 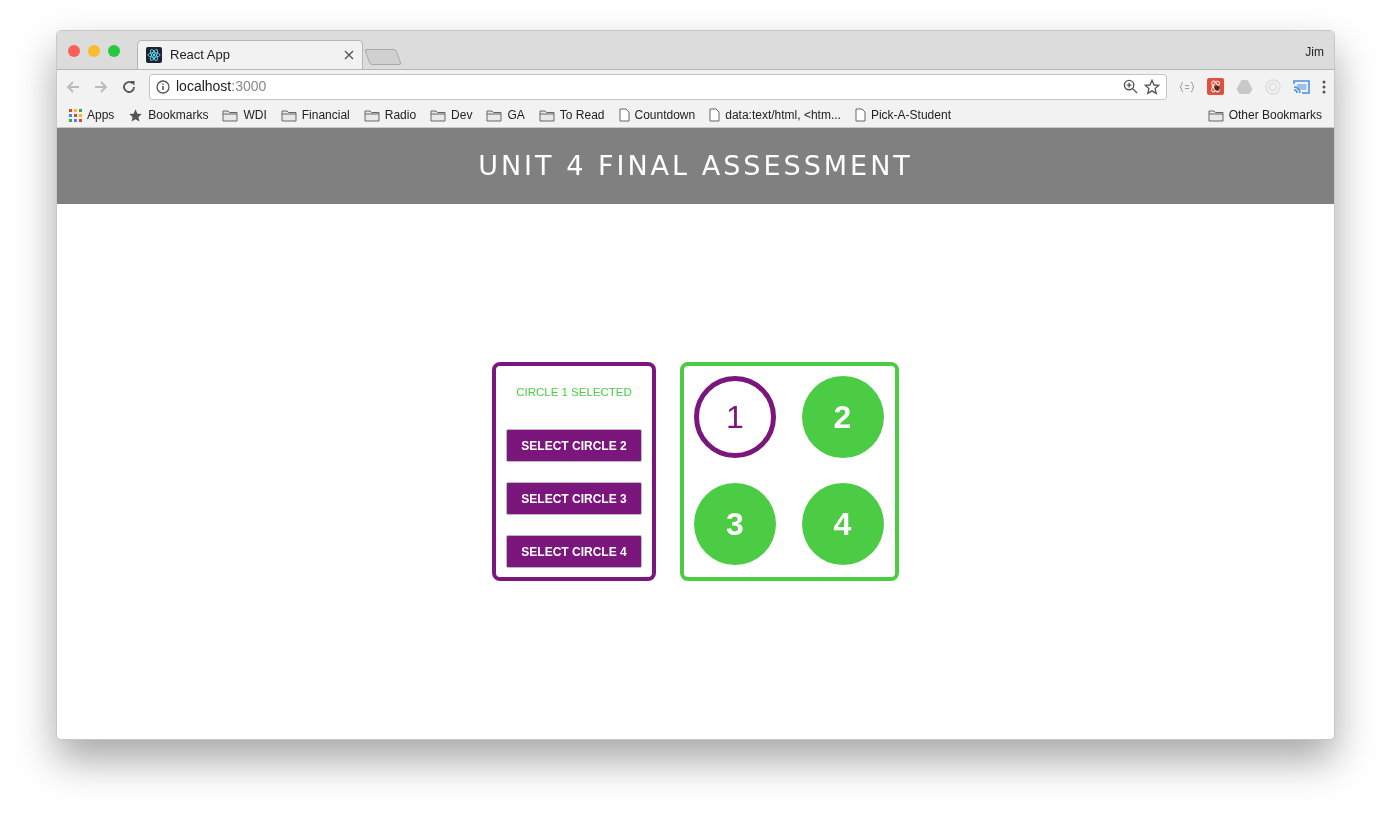 I want to click on zoom-window-icon, so click(x=114, y=51).